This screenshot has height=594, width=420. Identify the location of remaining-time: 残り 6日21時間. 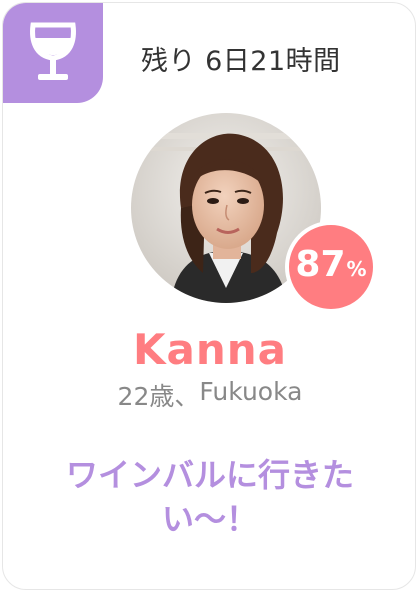
(241, 58).